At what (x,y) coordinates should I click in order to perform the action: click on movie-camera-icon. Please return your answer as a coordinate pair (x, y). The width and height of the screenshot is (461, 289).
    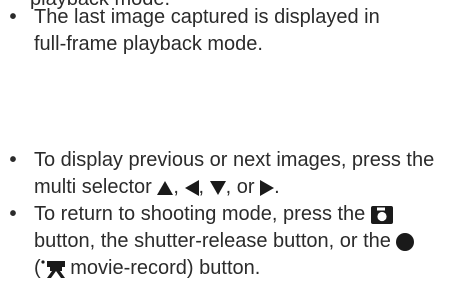
    Looking at the image, I should click on (53, 269).